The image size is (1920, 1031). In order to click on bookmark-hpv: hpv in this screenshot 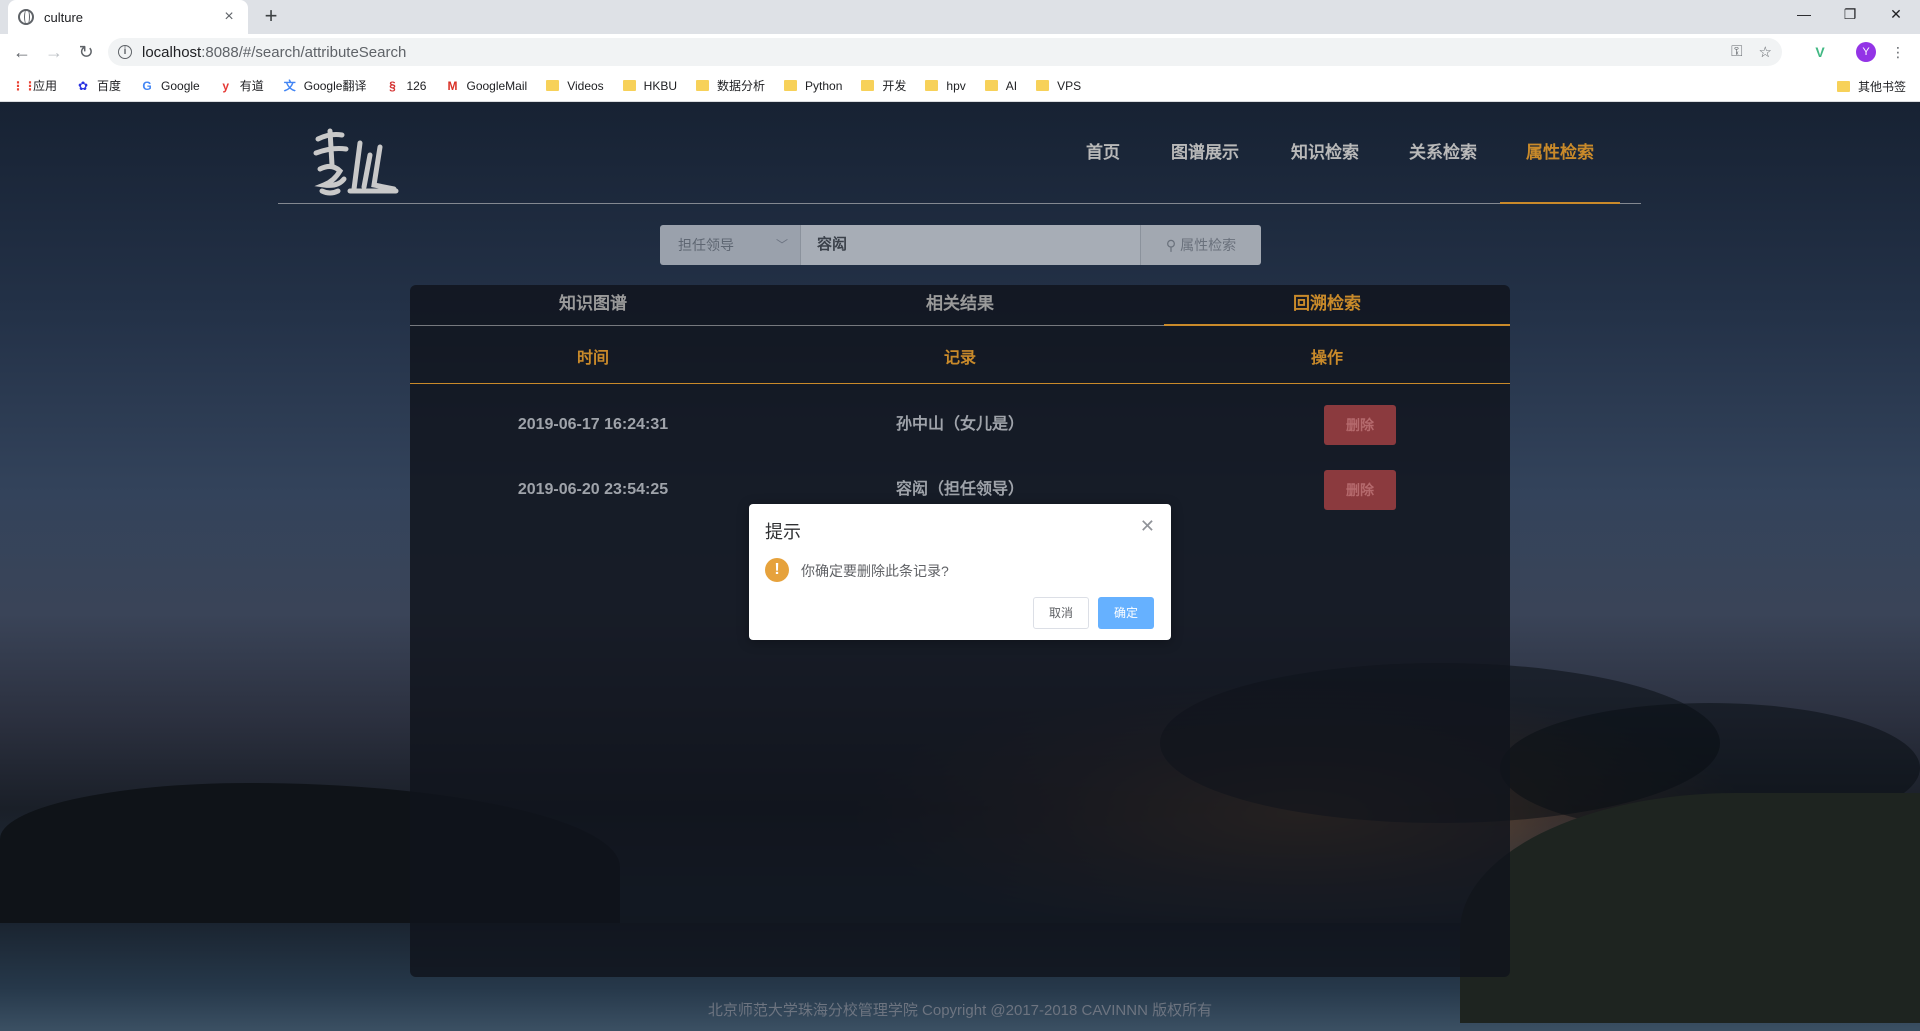, I will do `click(945, 86)`.